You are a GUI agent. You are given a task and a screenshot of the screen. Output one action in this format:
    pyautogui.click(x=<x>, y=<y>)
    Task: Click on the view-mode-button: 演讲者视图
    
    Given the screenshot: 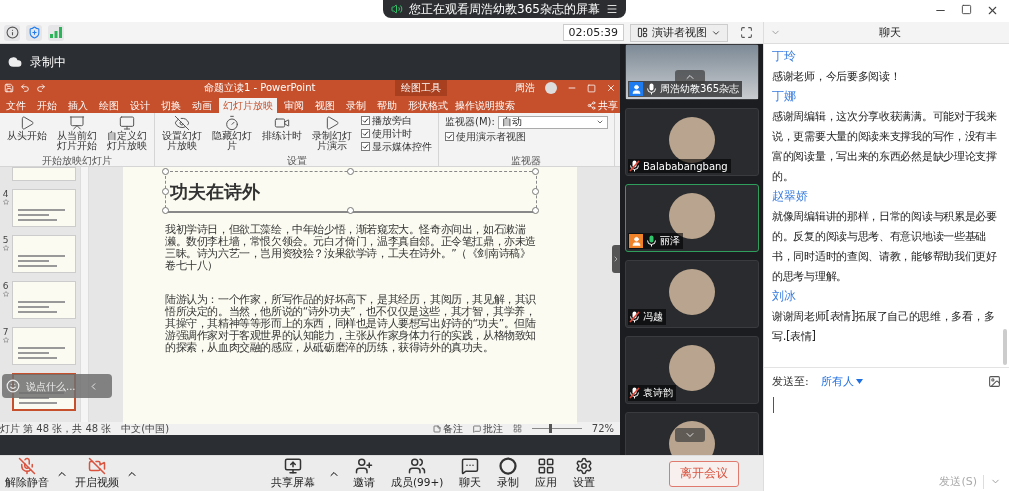 What is the action you would take?
    pyautogui.click(x=679, y=32)
    